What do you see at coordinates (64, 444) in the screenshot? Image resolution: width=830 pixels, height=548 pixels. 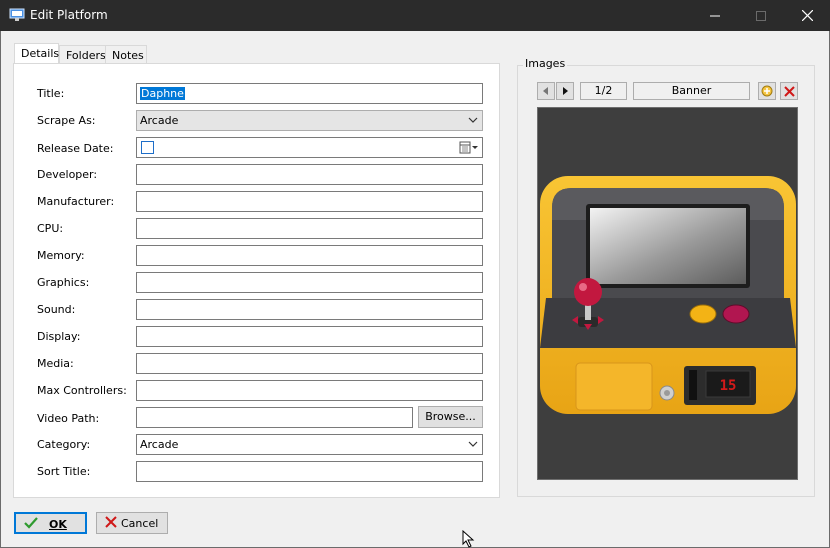 I see `category-label: Category:` at bounding box center [64, 444].